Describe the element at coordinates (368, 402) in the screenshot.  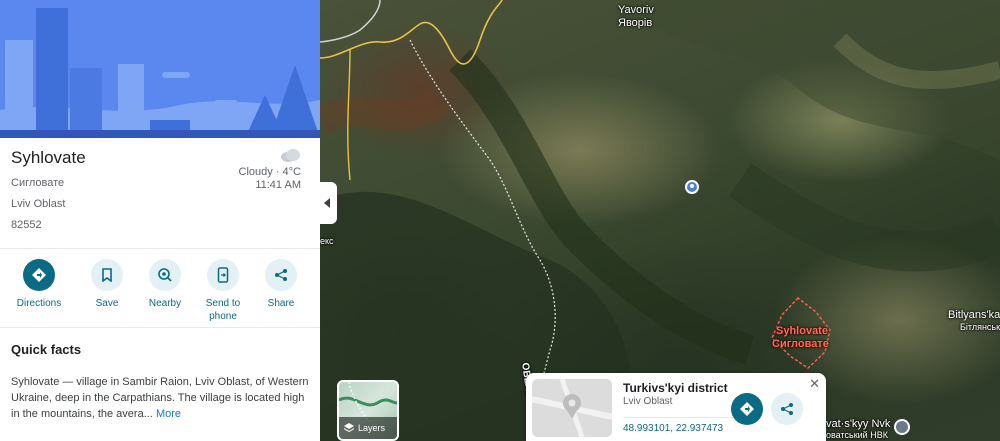
I see `layers-thumbnail` at that location.